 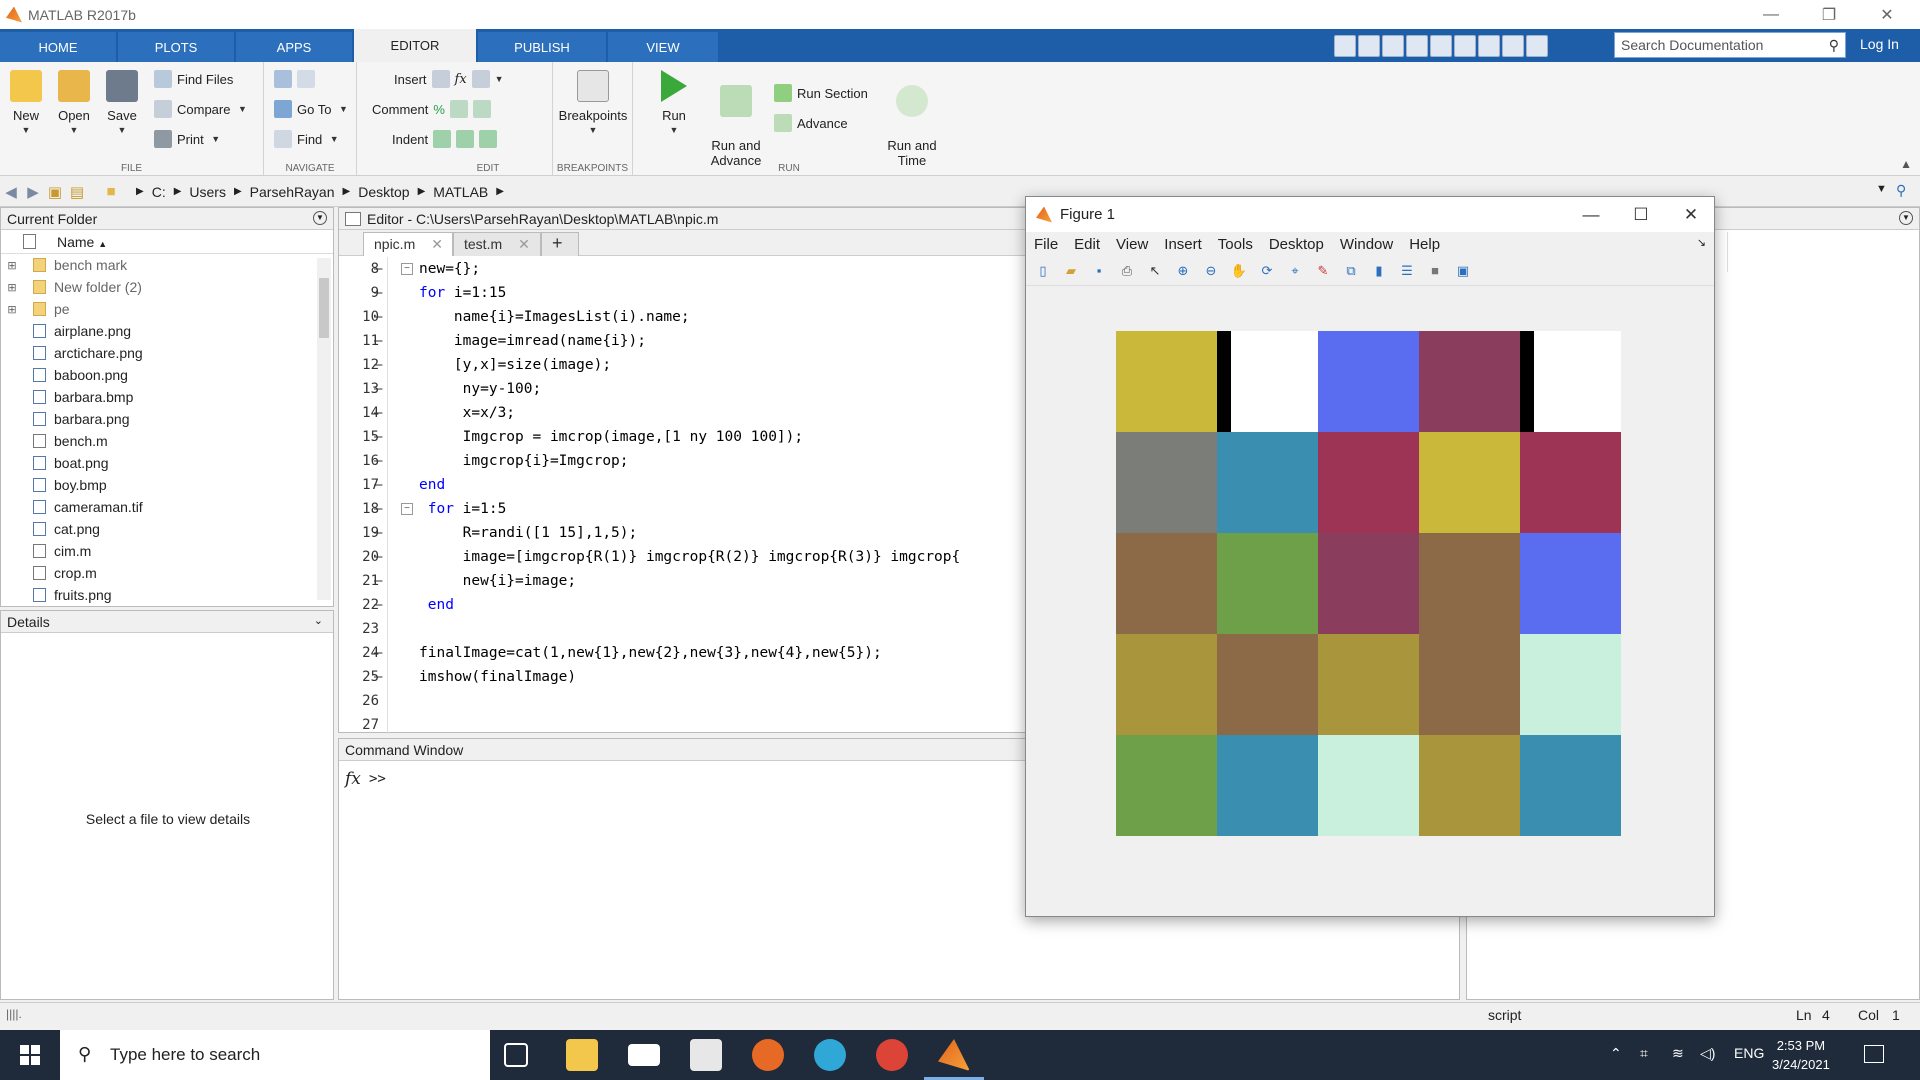 What do you see at coordinates (1393, 45) in the screenshot?
I see `cut-icon` at bounding box center [1393, 45].